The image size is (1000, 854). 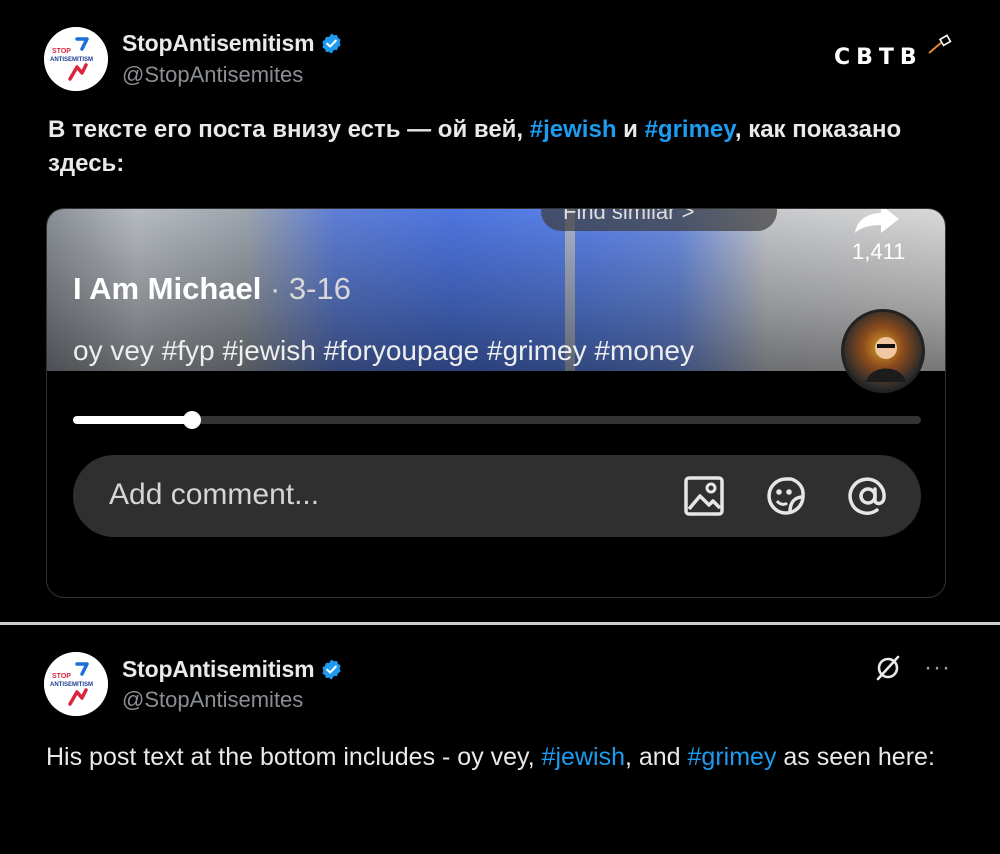 What do you see at coordinates (306, 288) in the screenshot?
I see `video-date: · 3-16` at bounding box center [306, 288].